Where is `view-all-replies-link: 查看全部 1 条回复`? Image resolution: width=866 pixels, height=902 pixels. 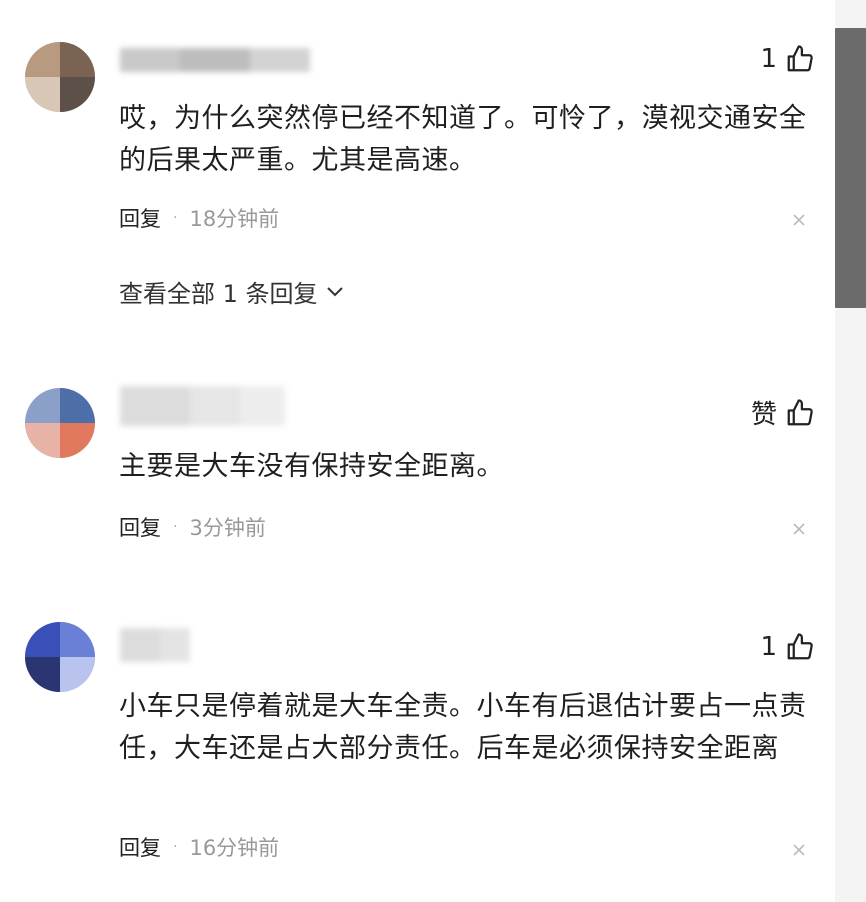 view-all-replies-link: 查看全部 1 条回复 is located at coordinates (231, 291).